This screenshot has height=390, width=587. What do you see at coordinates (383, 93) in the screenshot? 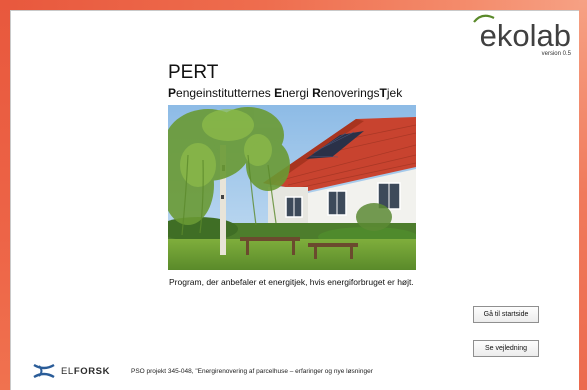
I see `subtitle-part: T` at bounding box center [383, 93].